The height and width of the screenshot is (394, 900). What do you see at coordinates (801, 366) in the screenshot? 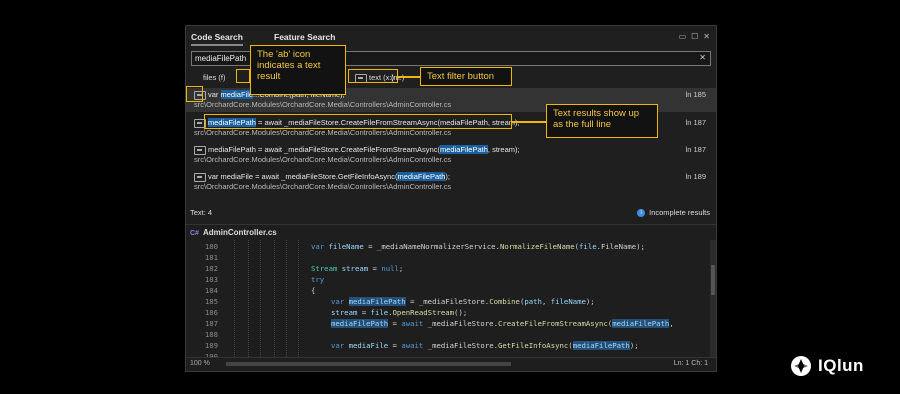
I see `brand-mark-icon` at bounding box center [801, 366].